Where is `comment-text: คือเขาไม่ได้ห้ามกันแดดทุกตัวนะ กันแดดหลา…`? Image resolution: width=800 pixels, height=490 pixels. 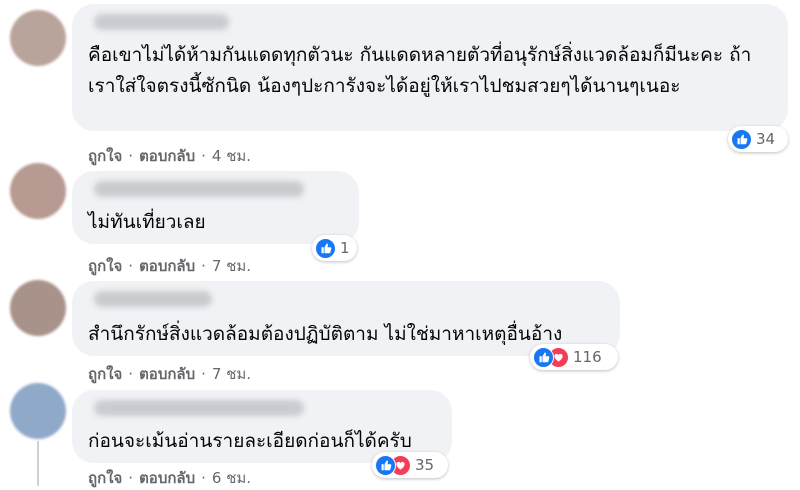
comment-text: คือเขาไม่ได้ห้ามกันแดดทุกตัวนะ กันแดดหลา… is located at coordinates (420, 70).